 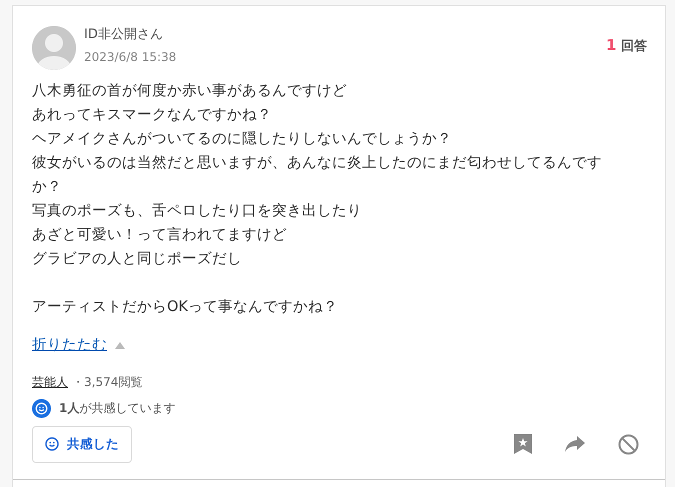 What do you see at coordinates (626, 45) in the screenshot?
I see `answer-count: 1 回答` at bounding box center [626, 45].